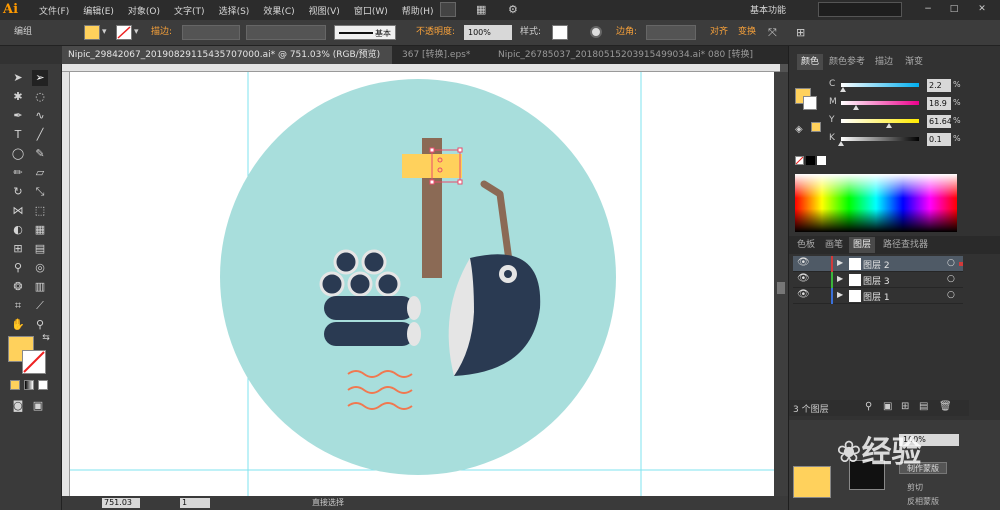  What do you see at coordinates (954, 9) in the screenshot?
I see `maximize-icon: □` at bounding box center [954, 9].